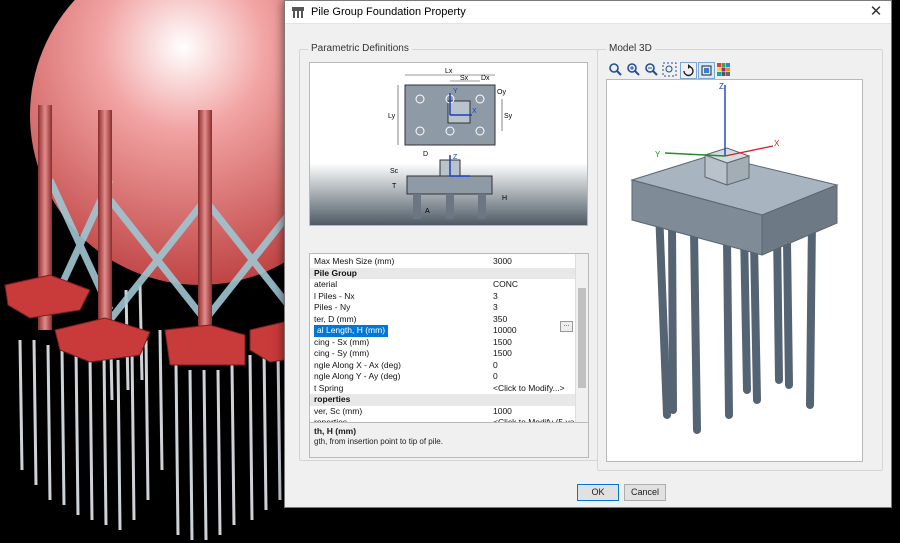 The image size is (900, 543). I want to click on parametric-group-label: Parametric Definitions, so click(360, 48).